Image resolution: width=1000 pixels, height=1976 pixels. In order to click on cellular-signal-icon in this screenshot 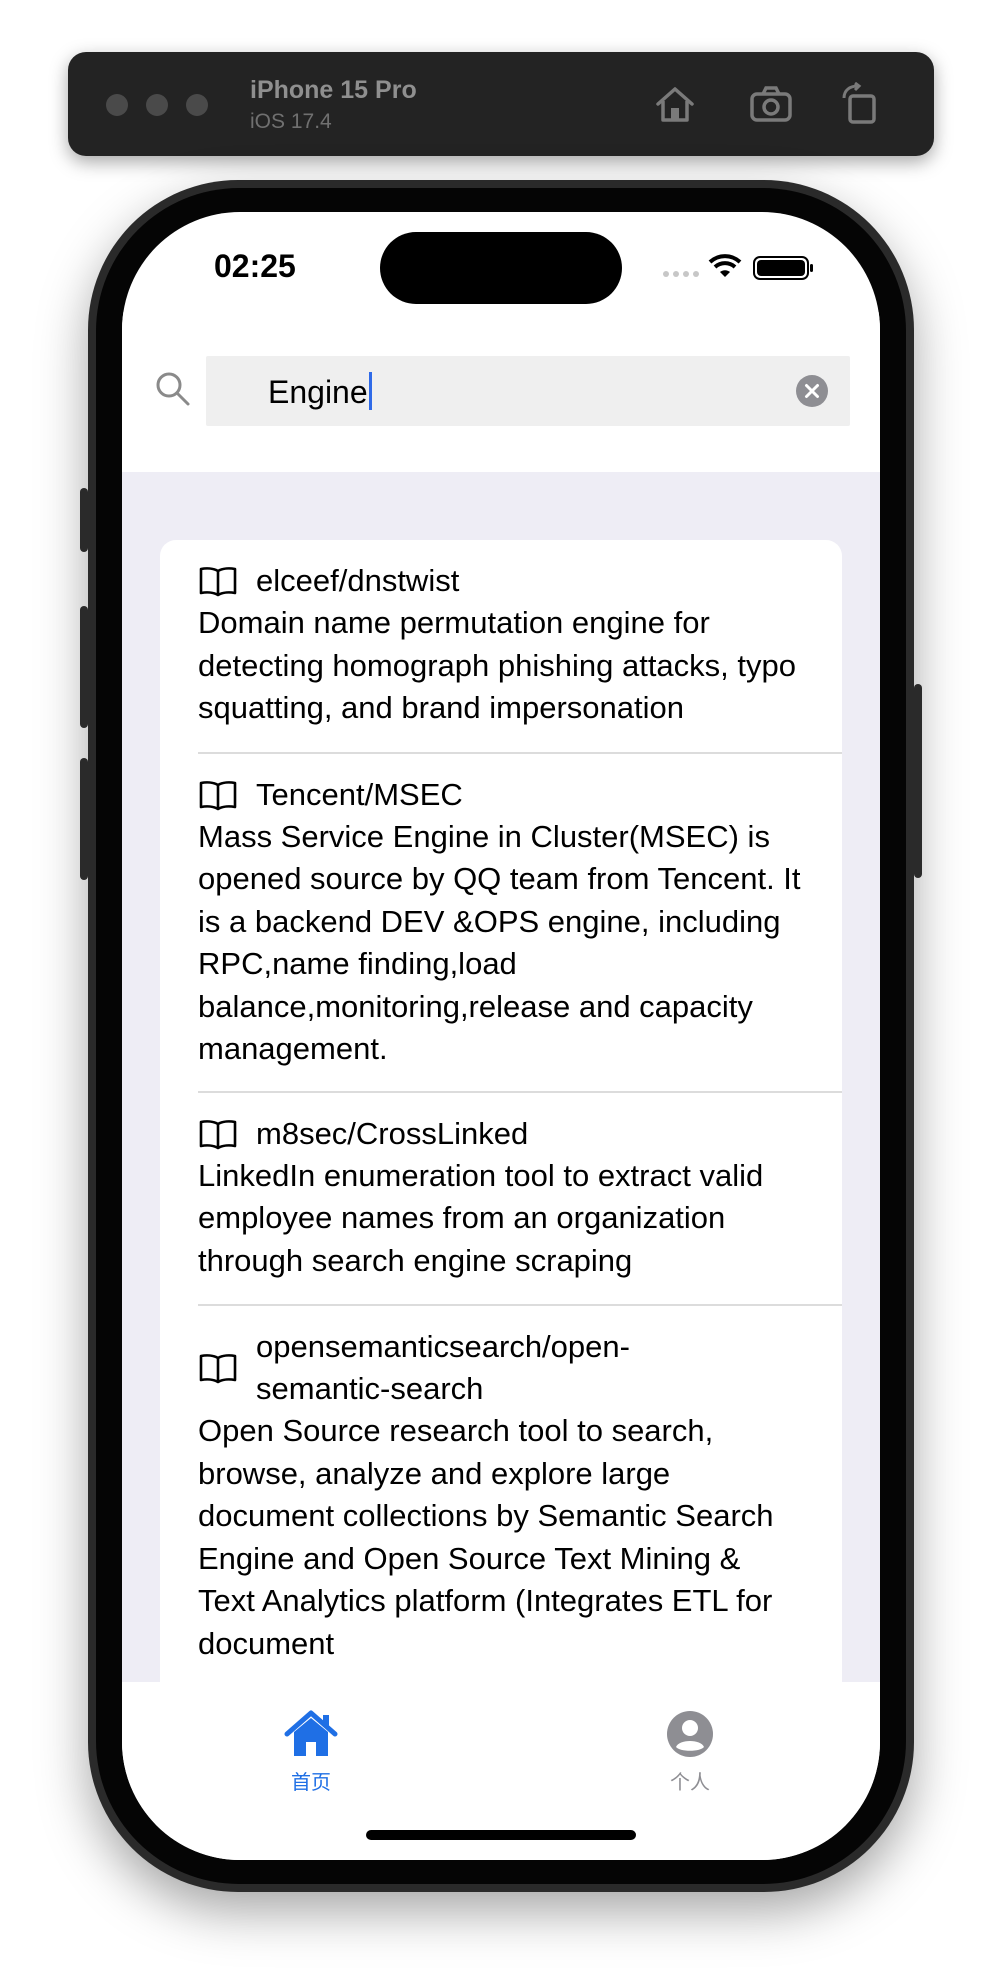, I will do `click(681, 274)`.